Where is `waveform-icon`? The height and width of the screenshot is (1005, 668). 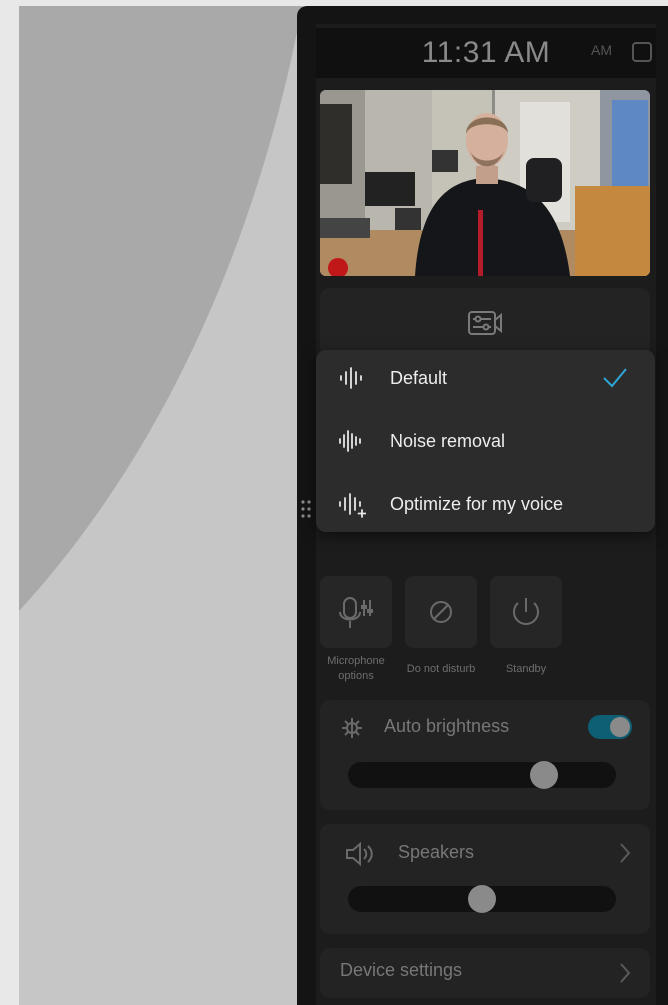
waveform-icon is located at coordinates (351, 380).